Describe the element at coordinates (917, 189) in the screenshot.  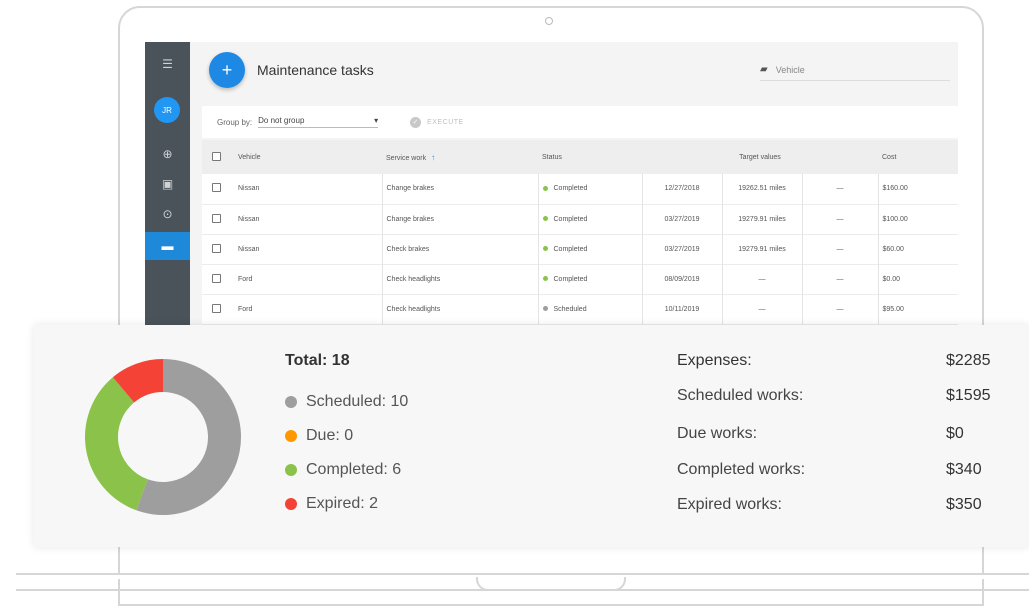
I see `cell-cost: $160.00` at that location.